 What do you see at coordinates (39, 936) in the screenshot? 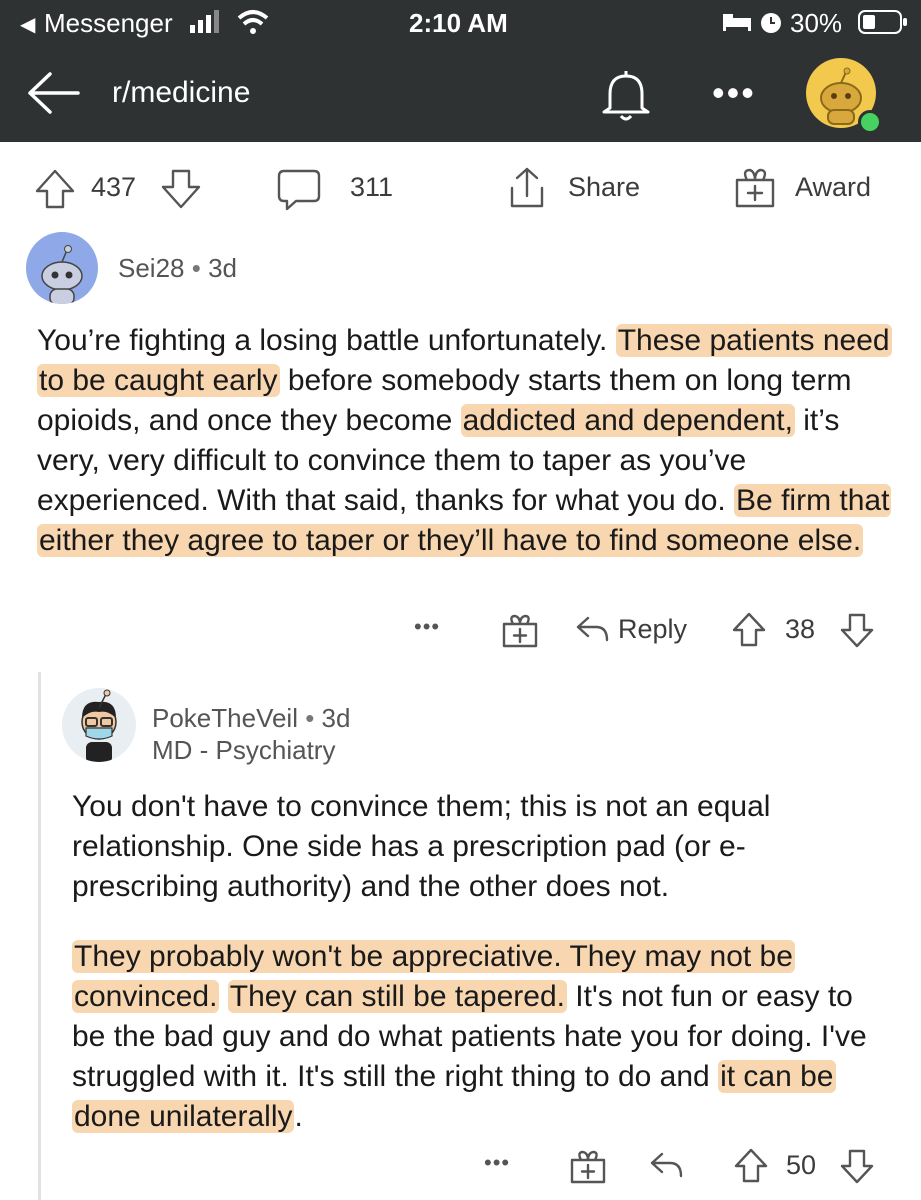
I see `thread-line` at bounding box center [39, 936].